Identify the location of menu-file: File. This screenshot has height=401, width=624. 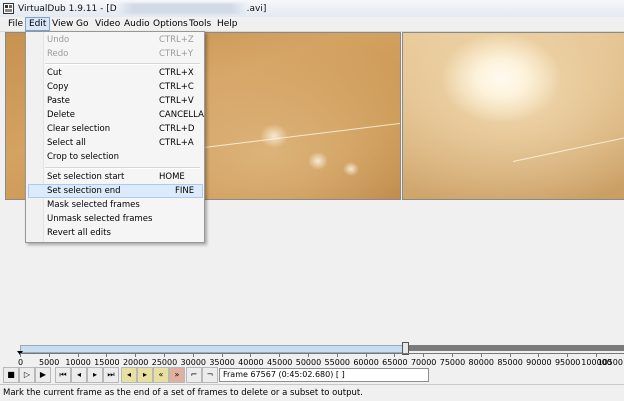
(15, 24).